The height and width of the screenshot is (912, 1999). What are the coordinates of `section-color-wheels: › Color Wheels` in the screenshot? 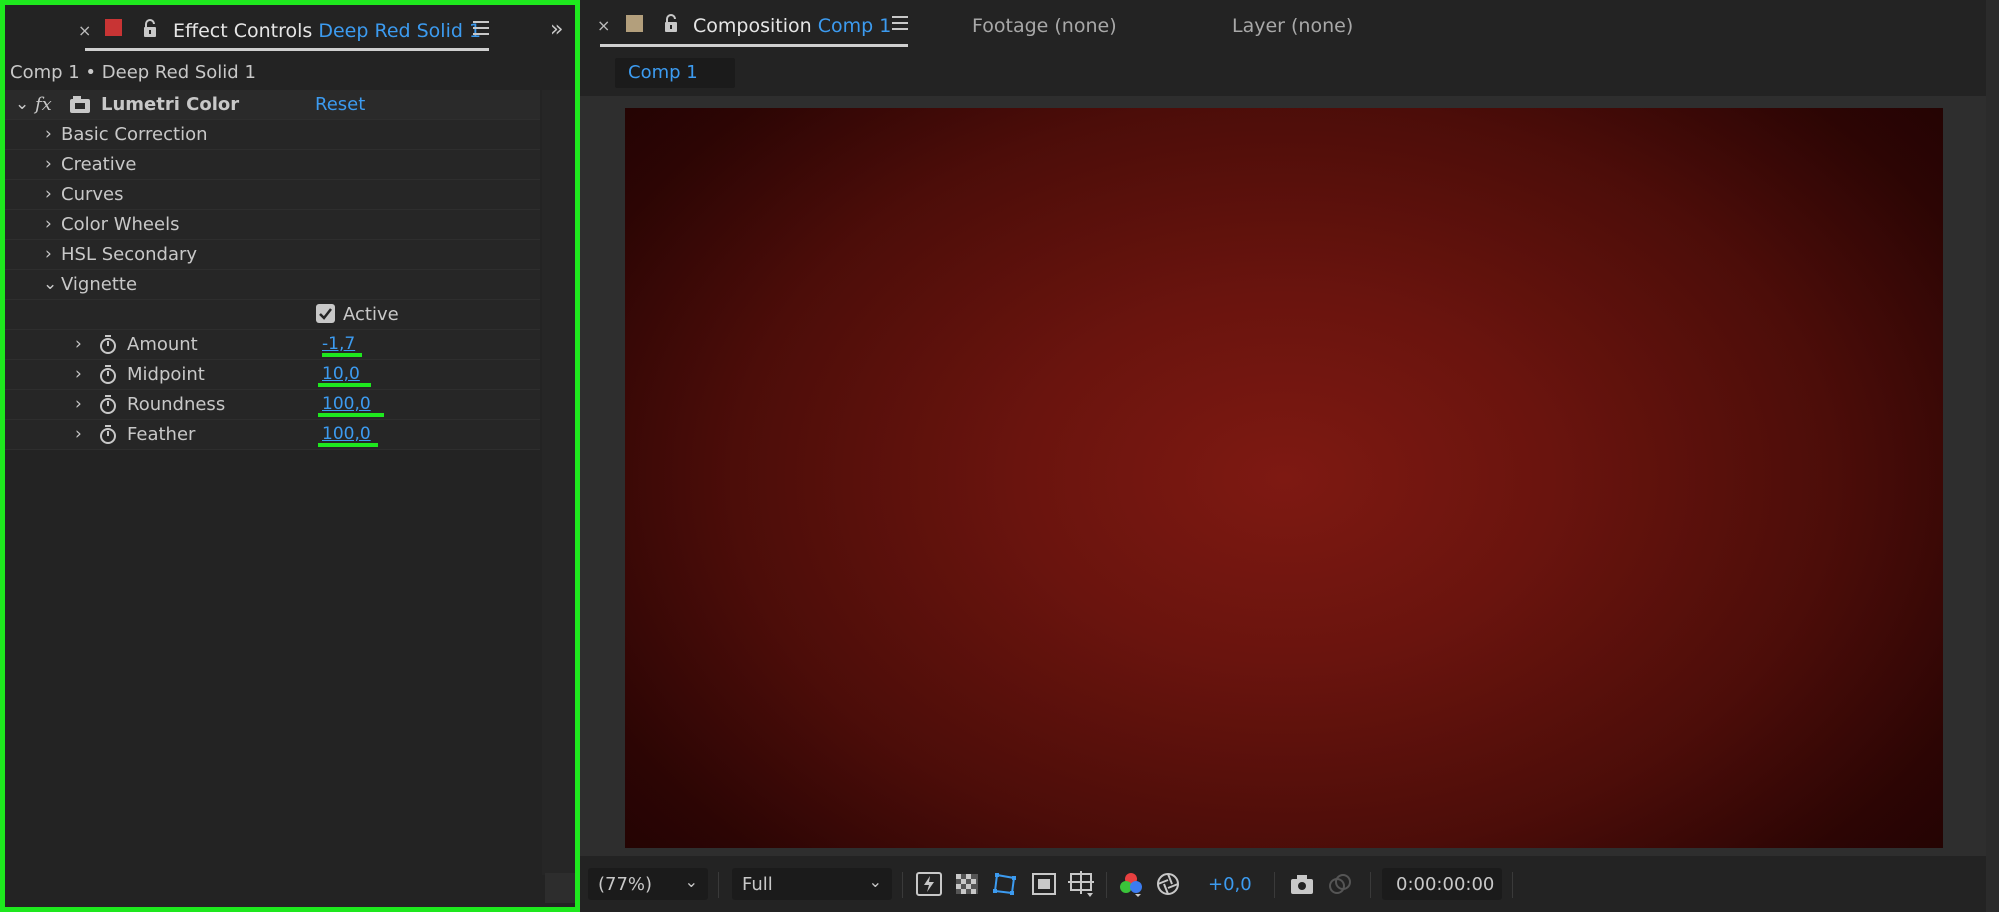 It's located at (272, 225).